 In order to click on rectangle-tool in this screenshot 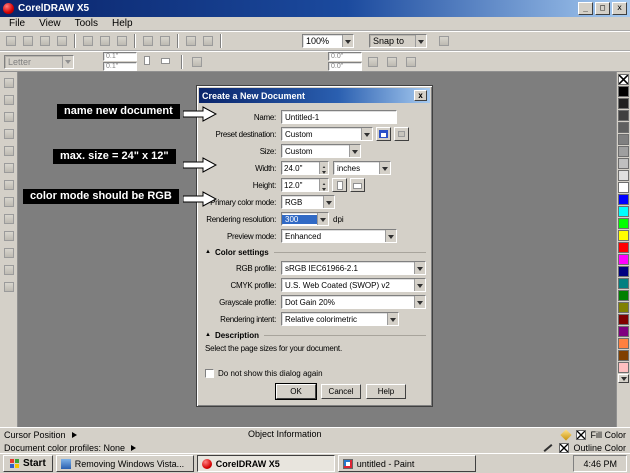, I will do `click(8, 185)`.